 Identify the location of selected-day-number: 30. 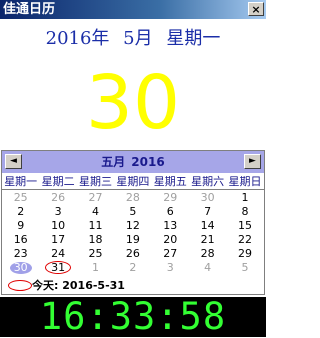
(20, 268).